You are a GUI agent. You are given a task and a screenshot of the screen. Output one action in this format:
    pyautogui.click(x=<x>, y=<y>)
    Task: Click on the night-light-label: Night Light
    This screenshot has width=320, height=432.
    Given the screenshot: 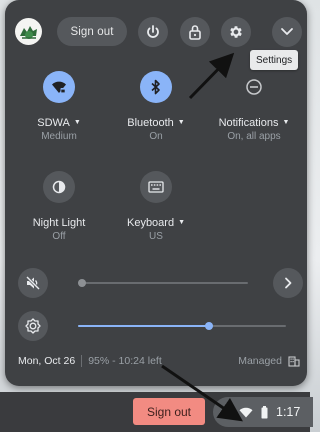 What is the action you would take?
    pyautogui.click(x=59, y=223)
    